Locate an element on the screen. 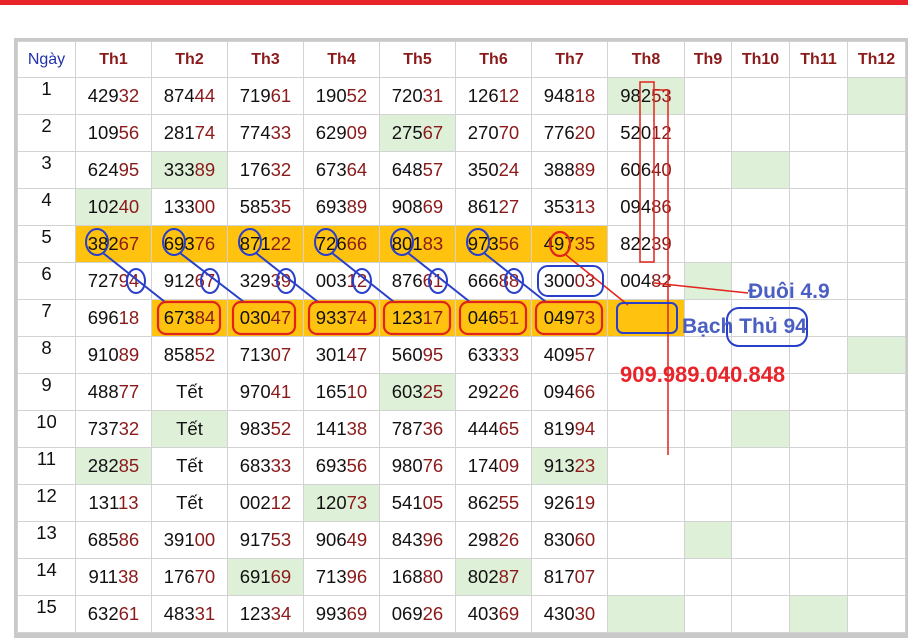 This screenshot has width=908, height=638. result-cell: 71961 is located at coordinates (265, 96).